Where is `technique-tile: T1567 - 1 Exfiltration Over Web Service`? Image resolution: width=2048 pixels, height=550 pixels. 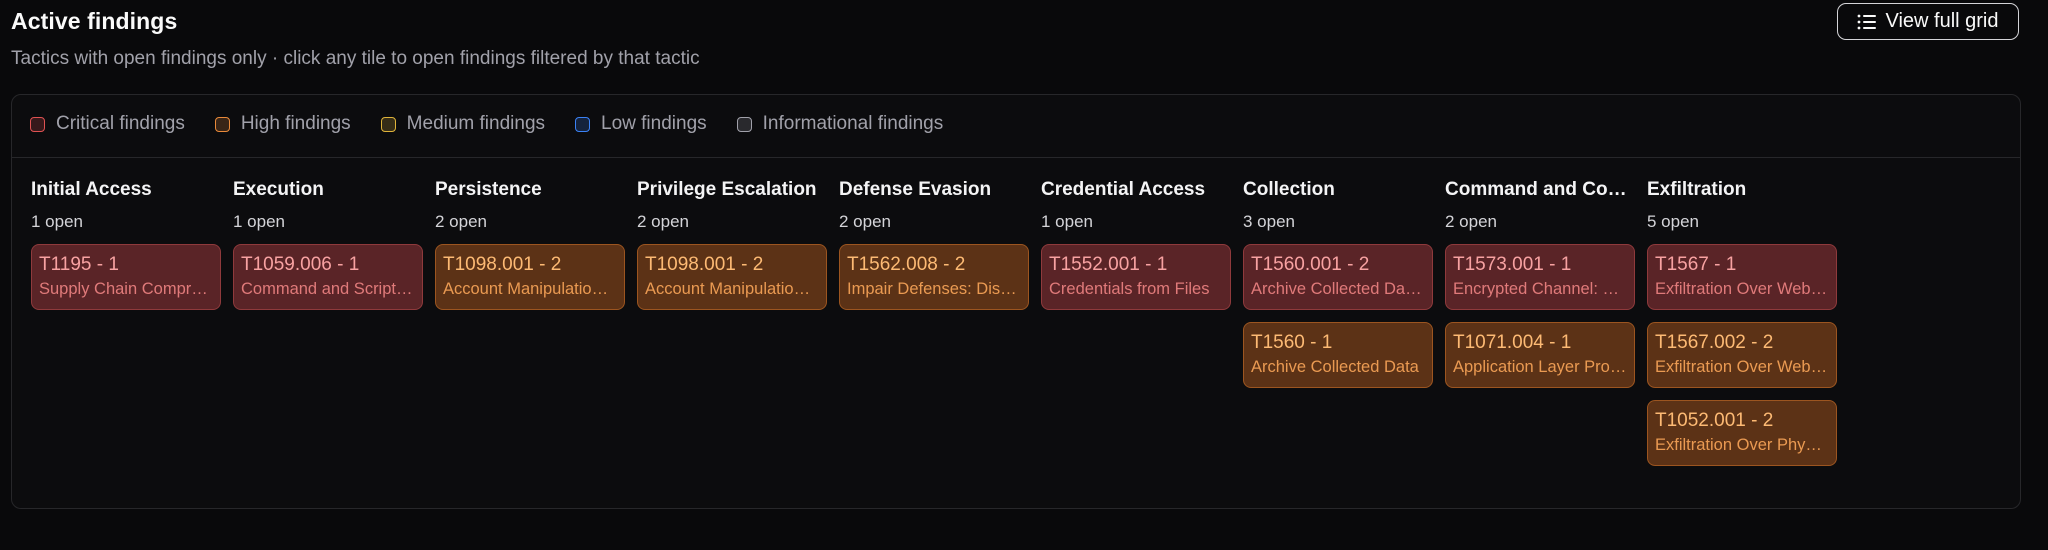
technique-tile: T1567 - 1 Exfiltration Over Web Service is located at coordinates (1742, 277).